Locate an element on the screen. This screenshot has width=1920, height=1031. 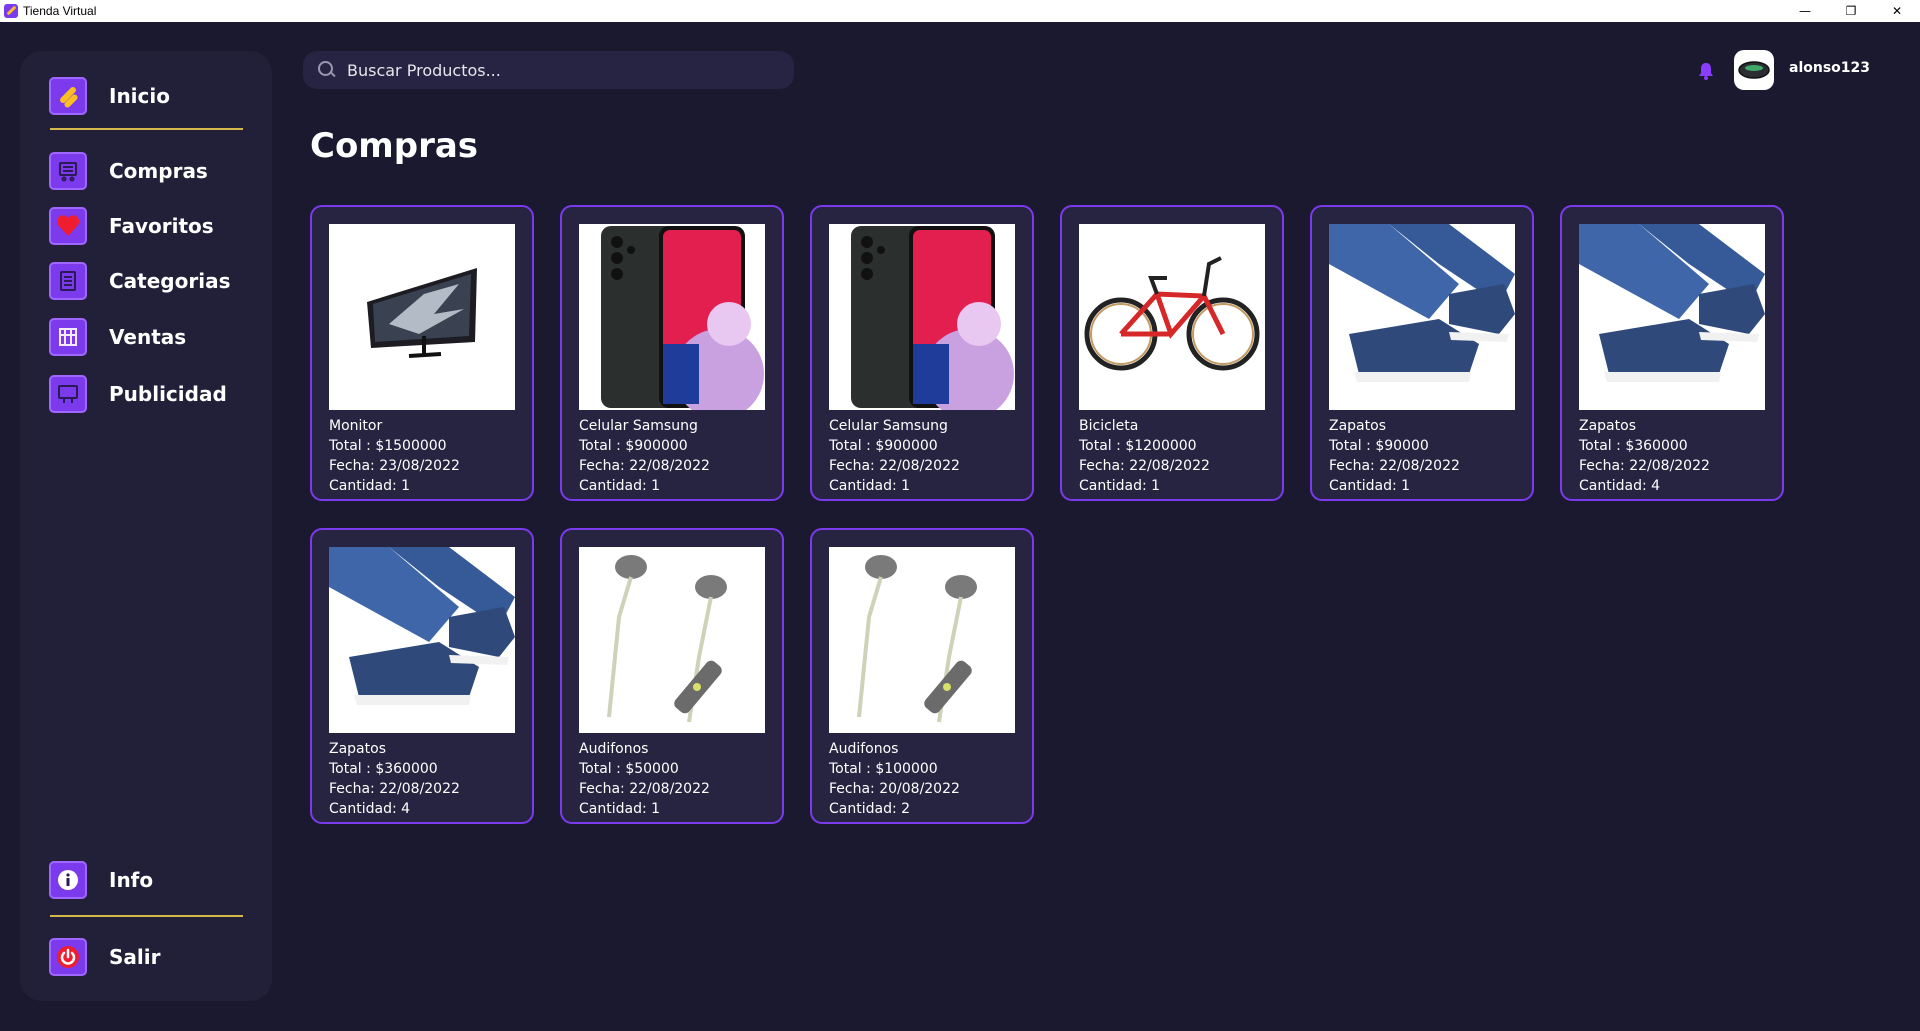
sidebar-item-label: Publicidad is located at coordinates (168, 394).